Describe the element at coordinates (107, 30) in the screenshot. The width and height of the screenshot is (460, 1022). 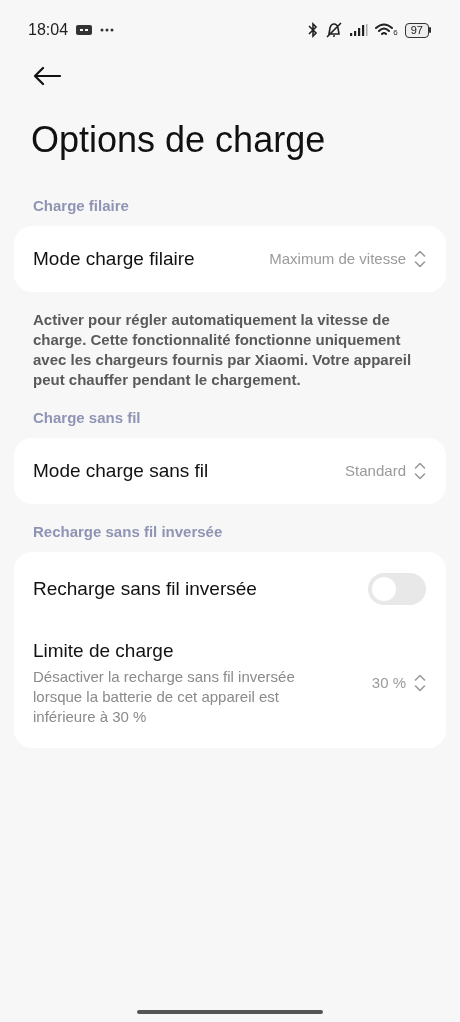
I see `more-icon` at that location.